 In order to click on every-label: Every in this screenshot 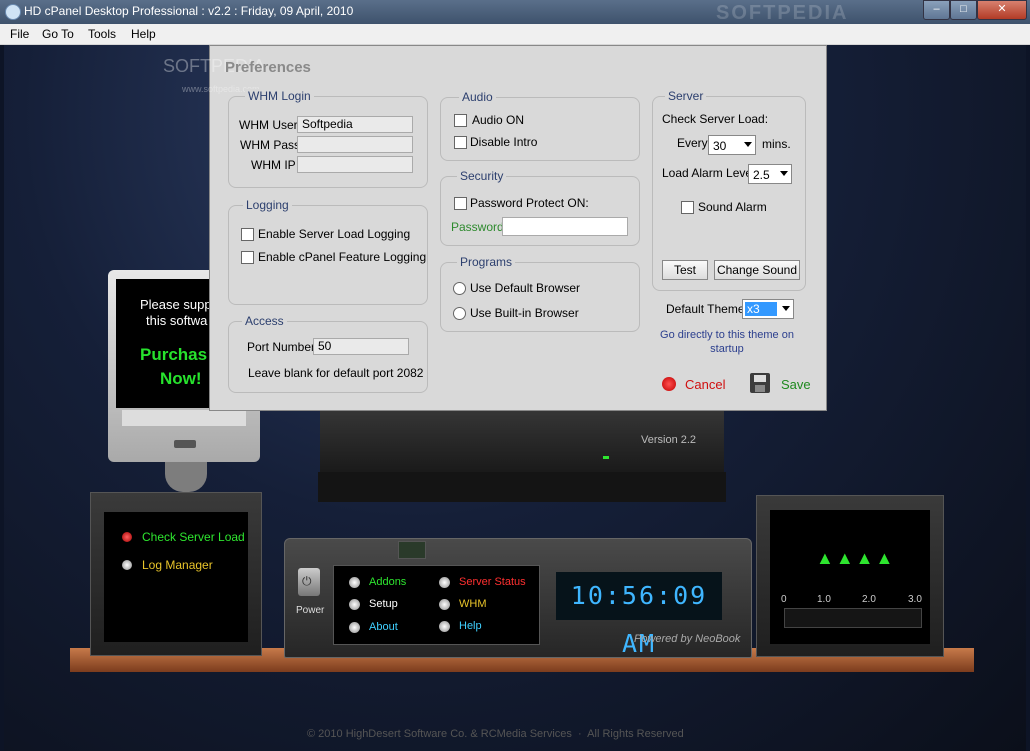, I will do `click(692, 143)`.